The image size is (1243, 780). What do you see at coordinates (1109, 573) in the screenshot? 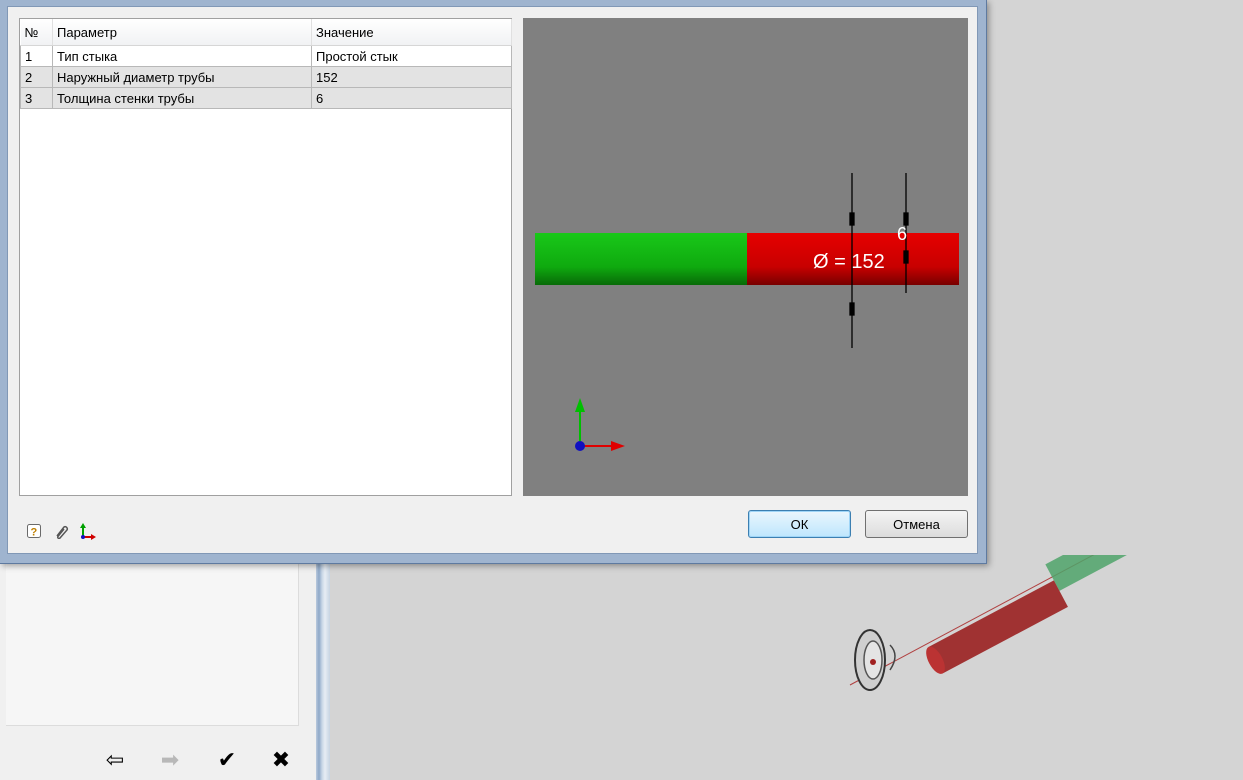
I see `pipe-segment-green` at bounding box center [1109, 573].